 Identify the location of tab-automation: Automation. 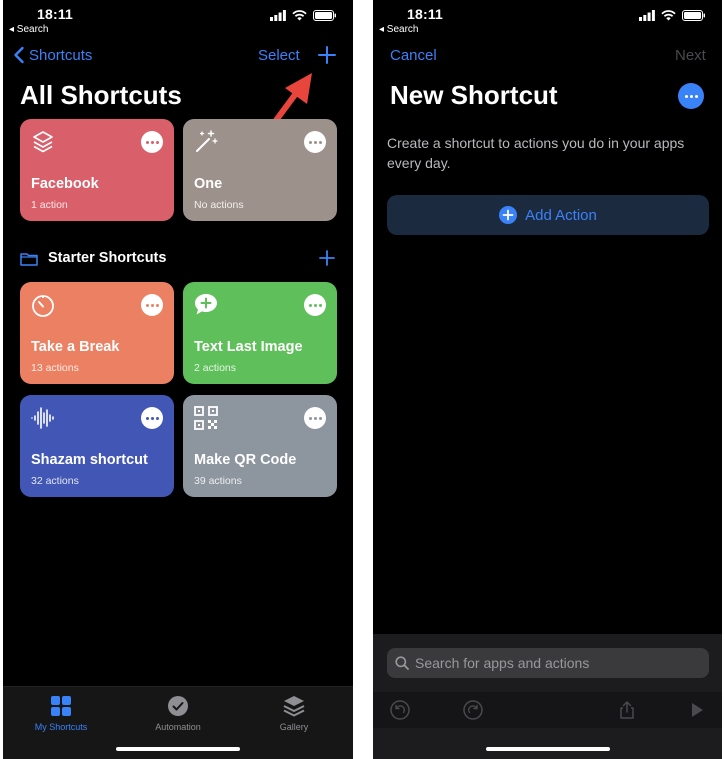
(178, 713).